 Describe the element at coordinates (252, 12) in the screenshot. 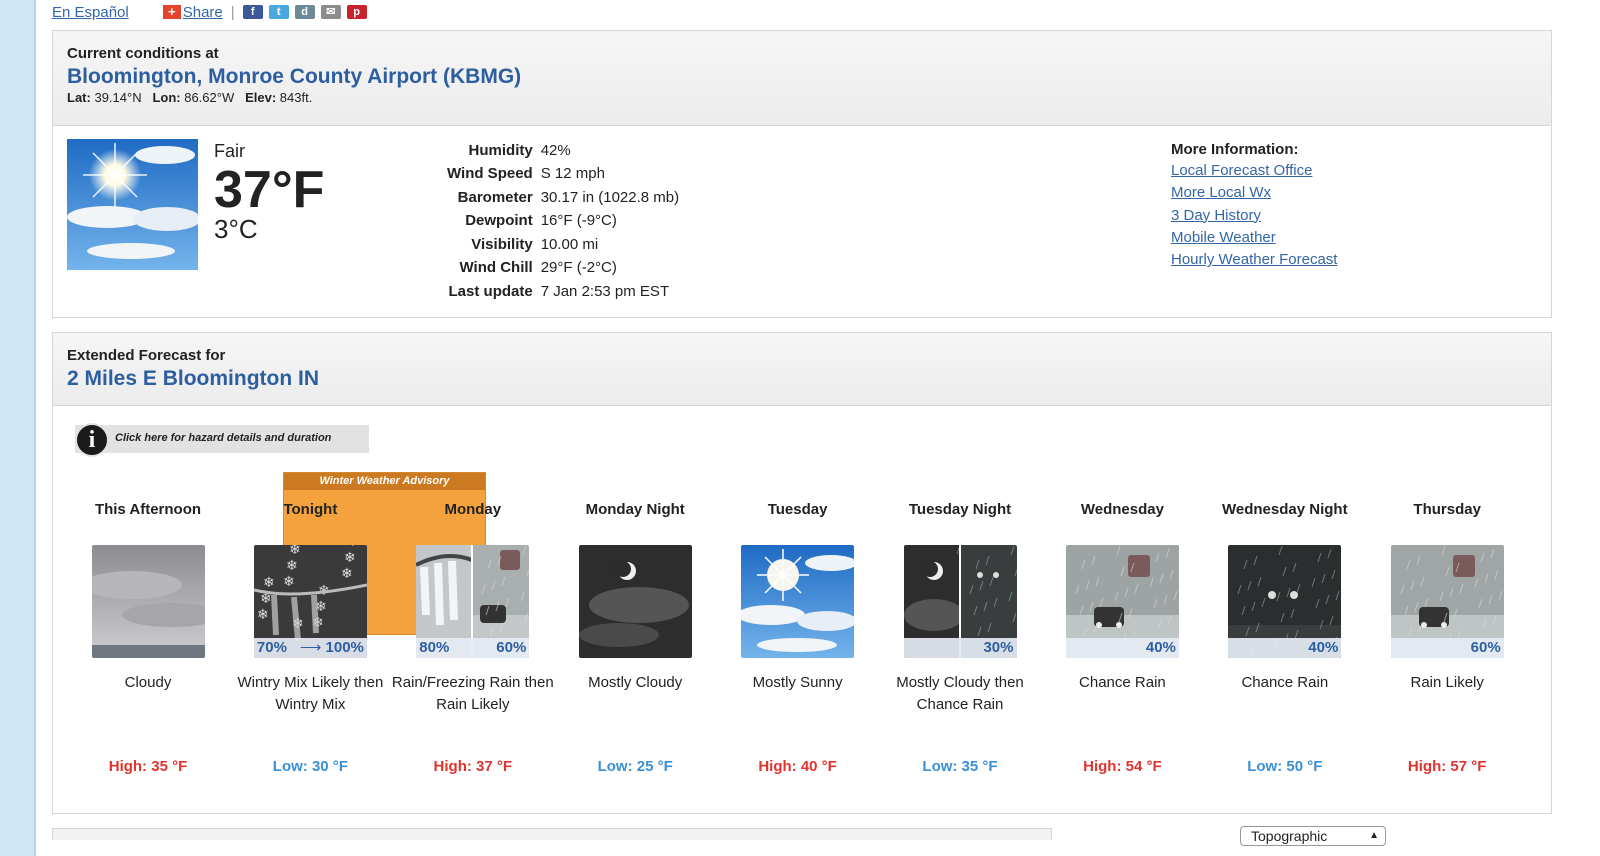

I see `facebook-icon: f` at that location.